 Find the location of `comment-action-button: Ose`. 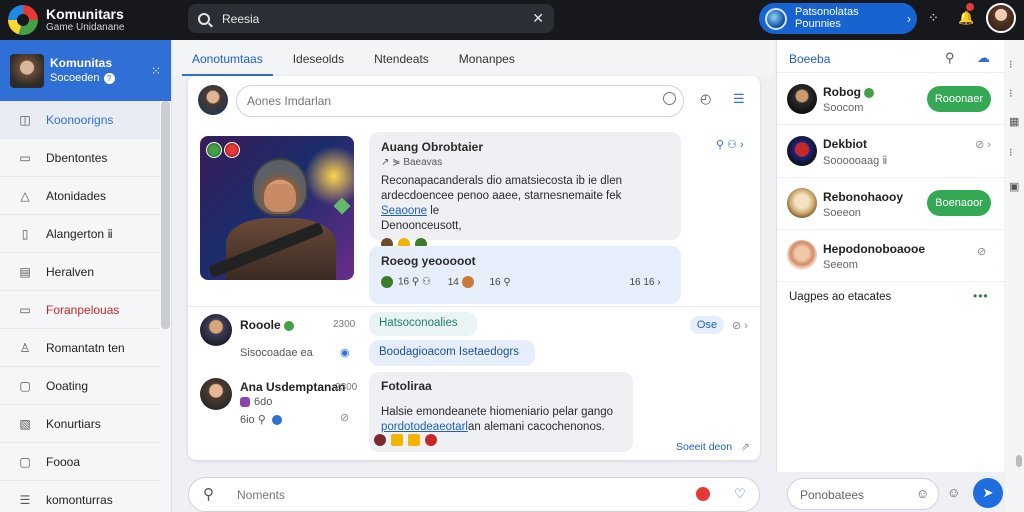

comment-action-button: Ose is located at coordinates (707, 325).